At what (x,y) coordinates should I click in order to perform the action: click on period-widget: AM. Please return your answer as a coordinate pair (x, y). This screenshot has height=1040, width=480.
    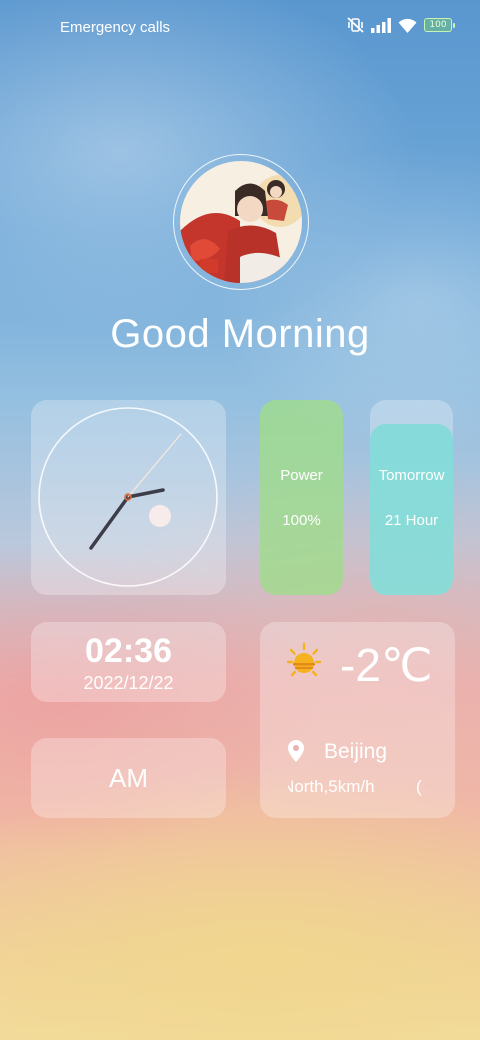
    Looking at the image, I should click on (128, 778).